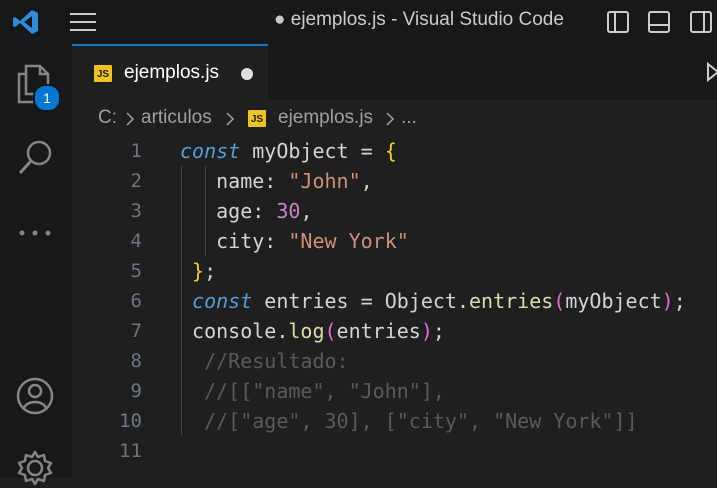 This screenshot has height=488, width=717. What do you see at coordinates (711, 72) in the screenshot?
I see `run-icon` at bounding box center [711, 72].